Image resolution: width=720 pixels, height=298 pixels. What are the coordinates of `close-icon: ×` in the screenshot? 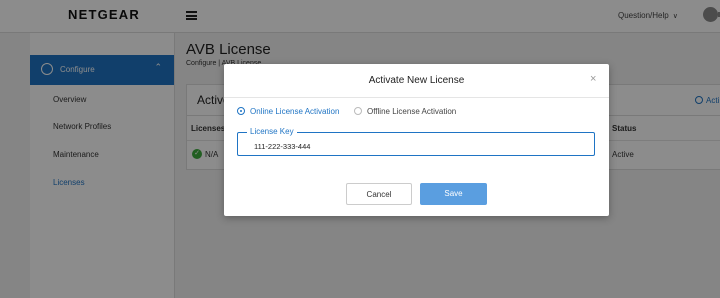 It's located at (593, 79).